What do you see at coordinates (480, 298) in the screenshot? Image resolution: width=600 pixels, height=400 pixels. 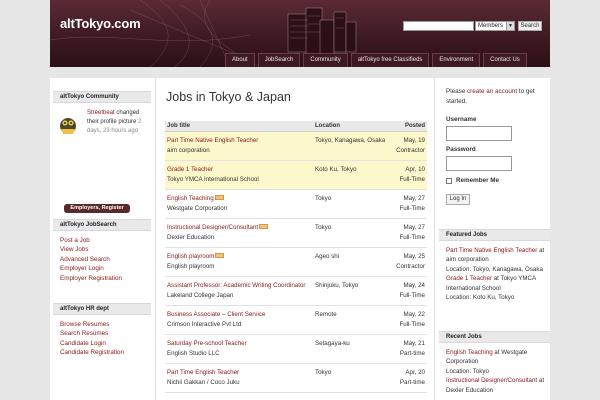 I see `featured-job-location: Location: Koto Ku, Tokyo` at bounding box center [480, 298].